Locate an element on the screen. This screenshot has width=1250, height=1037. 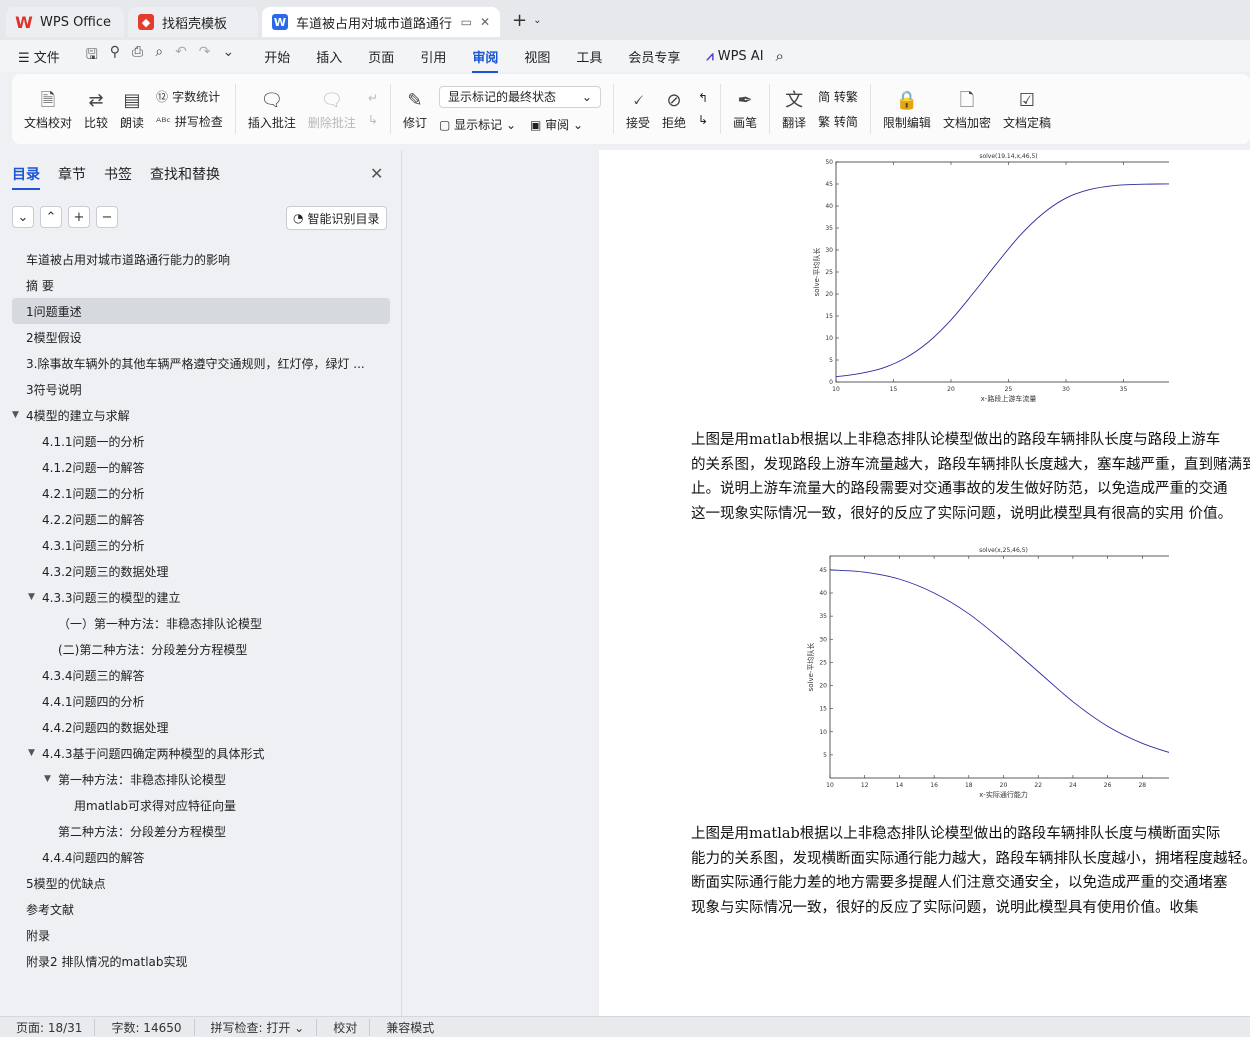
toc-item: 4.4.1问题四的分析 is located at coordinates (201, 701).